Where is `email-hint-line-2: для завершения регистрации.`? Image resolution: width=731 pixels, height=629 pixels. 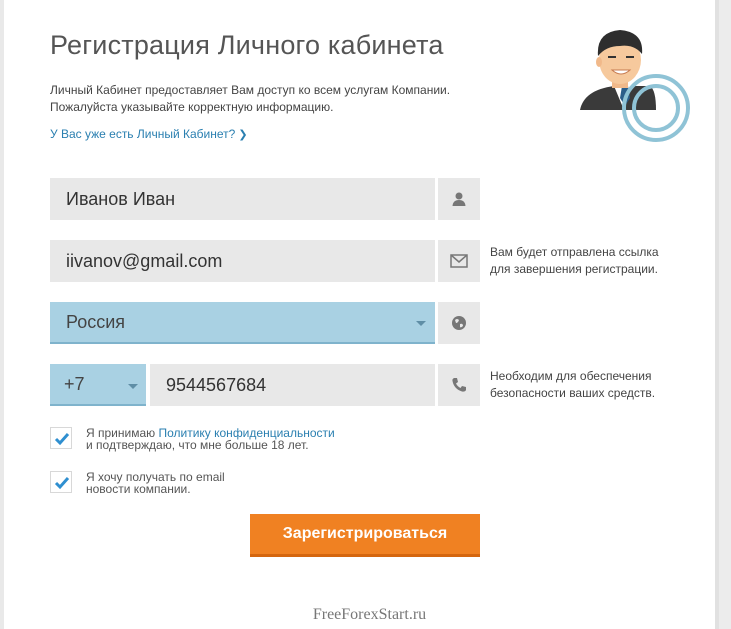 email-hint-line-2: для завершения регистрации. is located at coordinates (574, 269).